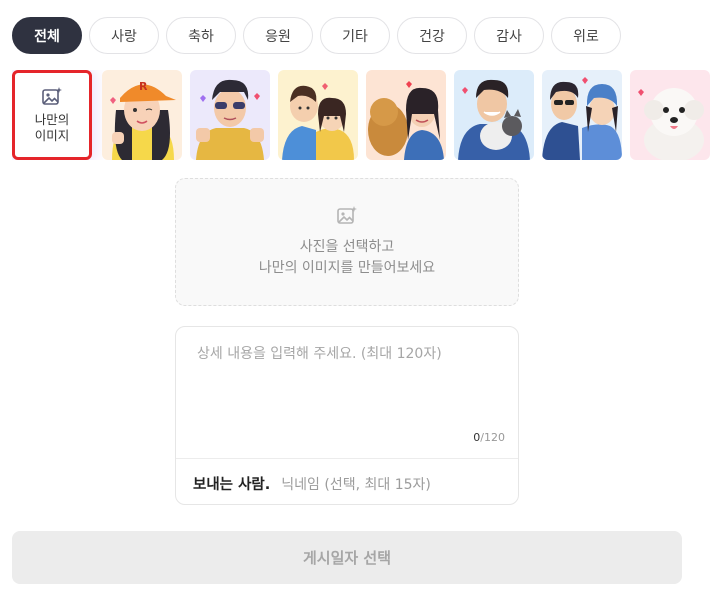 The height and width of the screenshot is (615, 711). I want to click on photo-upload-area: 사진을 선택하고 나만의 이미지를 만들어보세요, so click(347, 242).